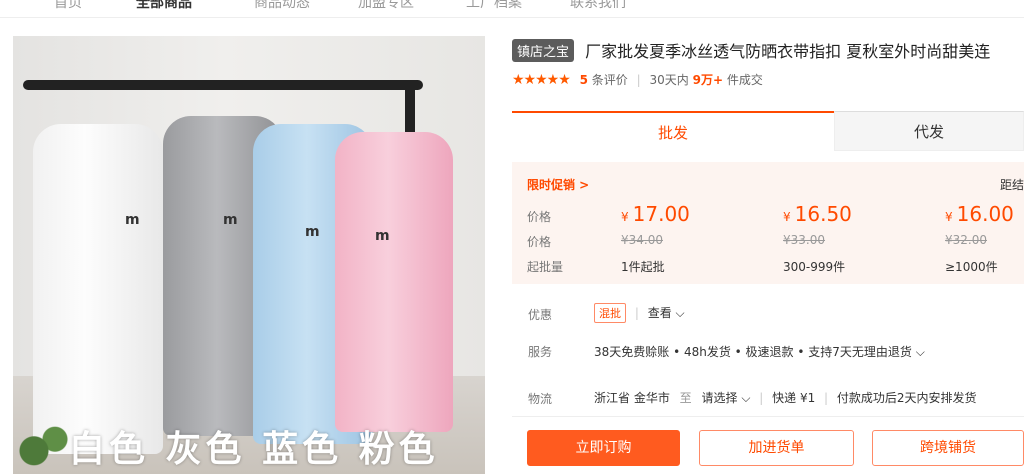 The height and width of the screenshot is (474, 1024). I want to click on buy-now-button: 立即订购, so click(603, 448).